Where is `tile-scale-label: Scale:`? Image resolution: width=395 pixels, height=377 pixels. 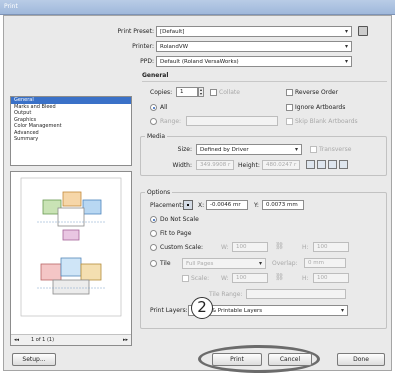 tile-scale-label: Scale: is located at coordinates (200, 278).